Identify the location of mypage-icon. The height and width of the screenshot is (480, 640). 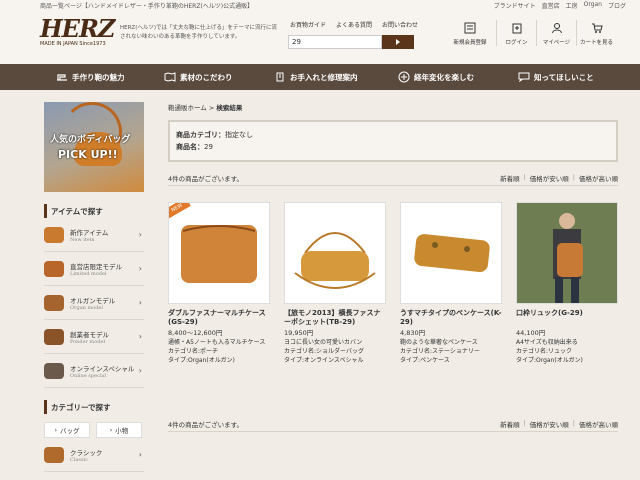
(556, 28).